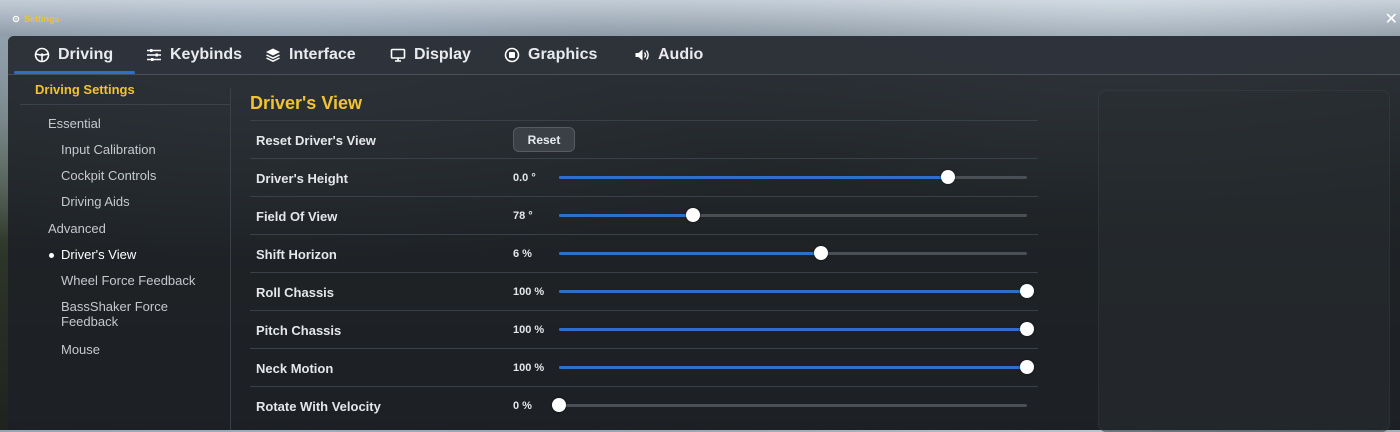 This screenshot has height=432, width=1400. I want to click on tab-label: Graphics, so click(563, 54).